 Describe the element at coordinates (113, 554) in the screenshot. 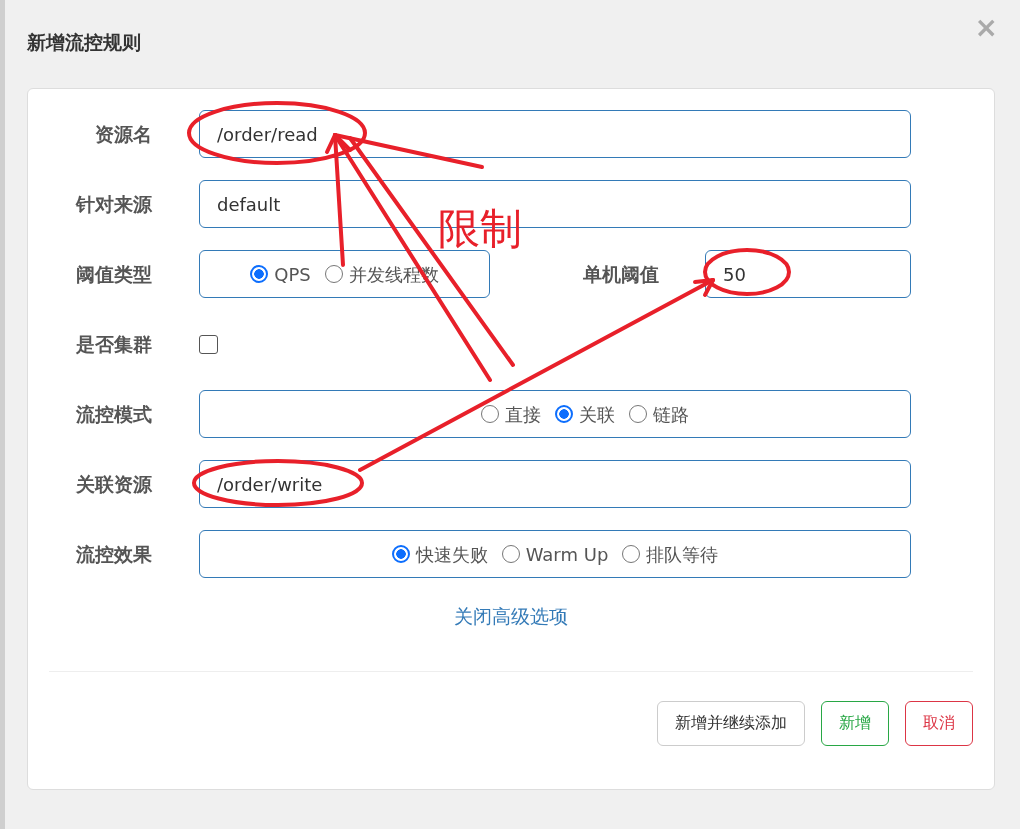

I see `field-label: 流控效果` at that location.